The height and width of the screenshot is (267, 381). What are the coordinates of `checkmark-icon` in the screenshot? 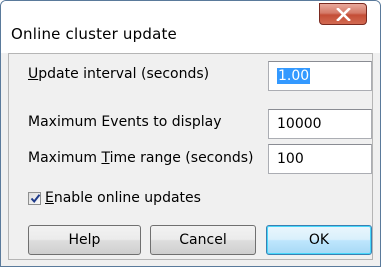 It's located at (35, 199).